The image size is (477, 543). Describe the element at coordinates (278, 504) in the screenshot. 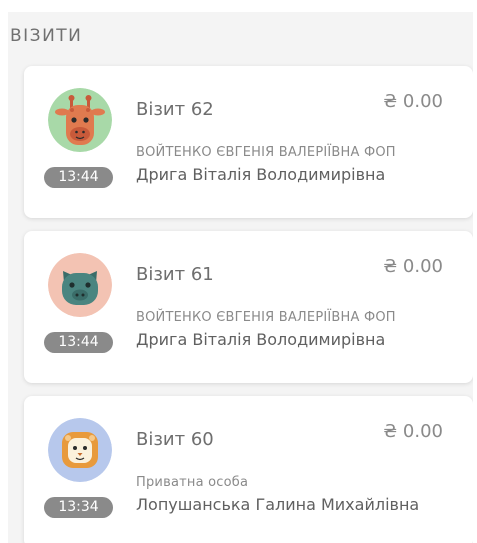

I see `visit-client: Лопушанська Галина Михайлівна` at that location.